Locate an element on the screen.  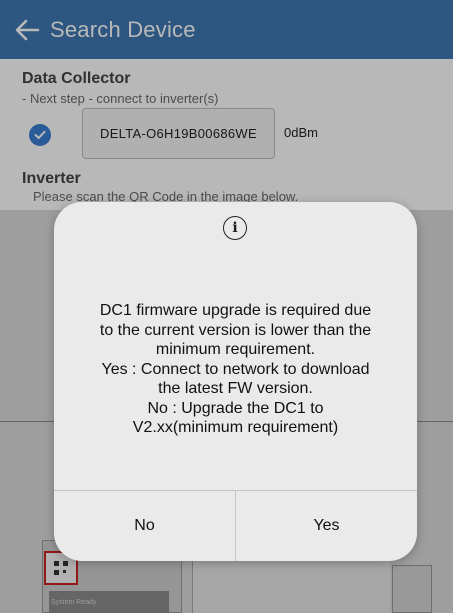
info-icon: i is located at coordinates (235, 228).